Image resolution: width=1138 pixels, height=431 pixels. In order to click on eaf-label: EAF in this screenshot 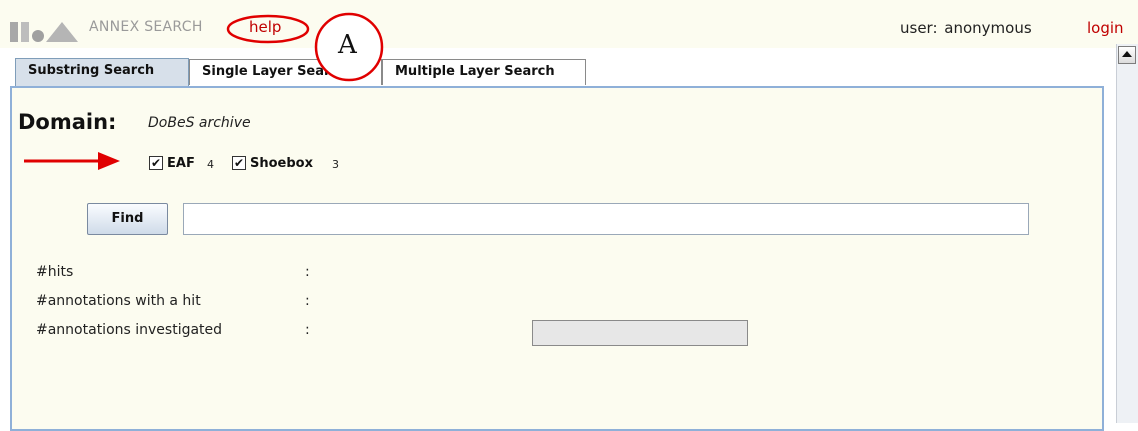, I will do `click(181, 163)`.